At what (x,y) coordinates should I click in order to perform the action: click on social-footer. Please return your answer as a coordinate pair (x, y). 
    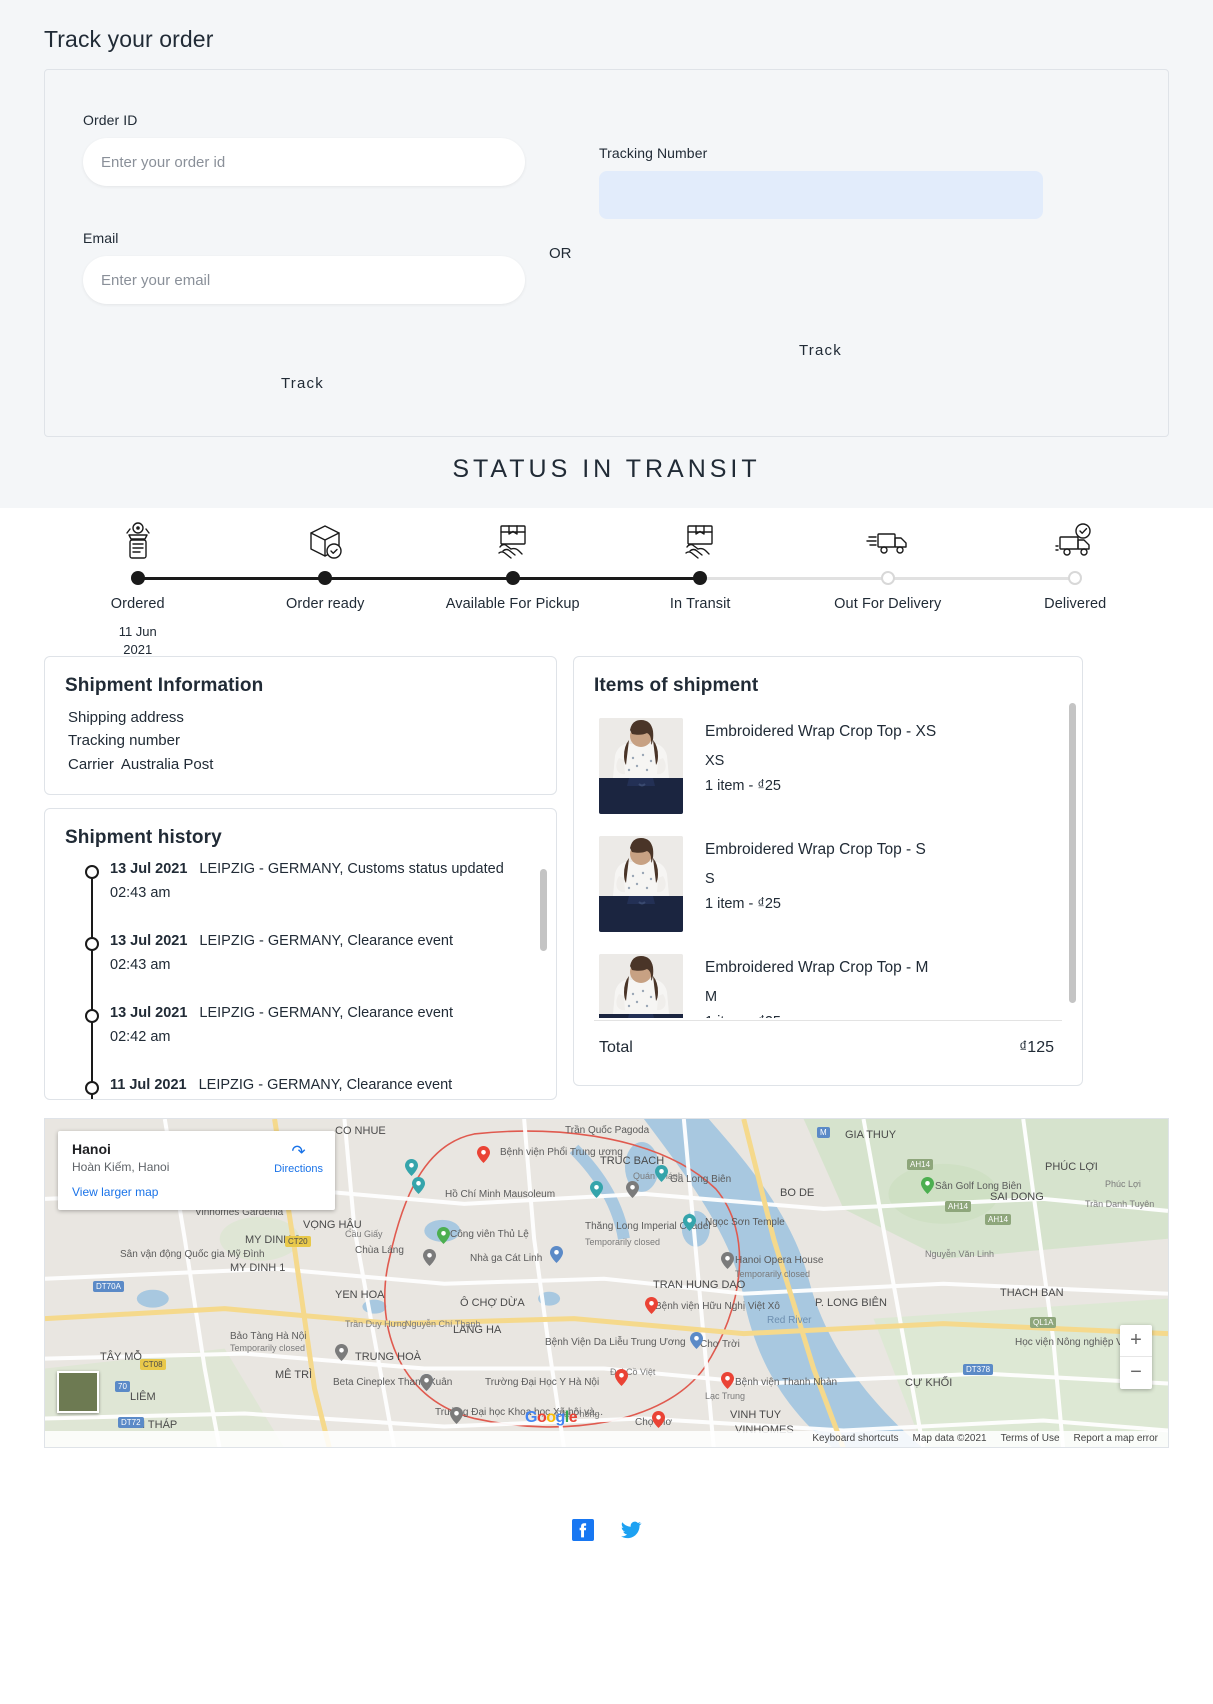
    Looking at the image, I should click on (606, 1503).